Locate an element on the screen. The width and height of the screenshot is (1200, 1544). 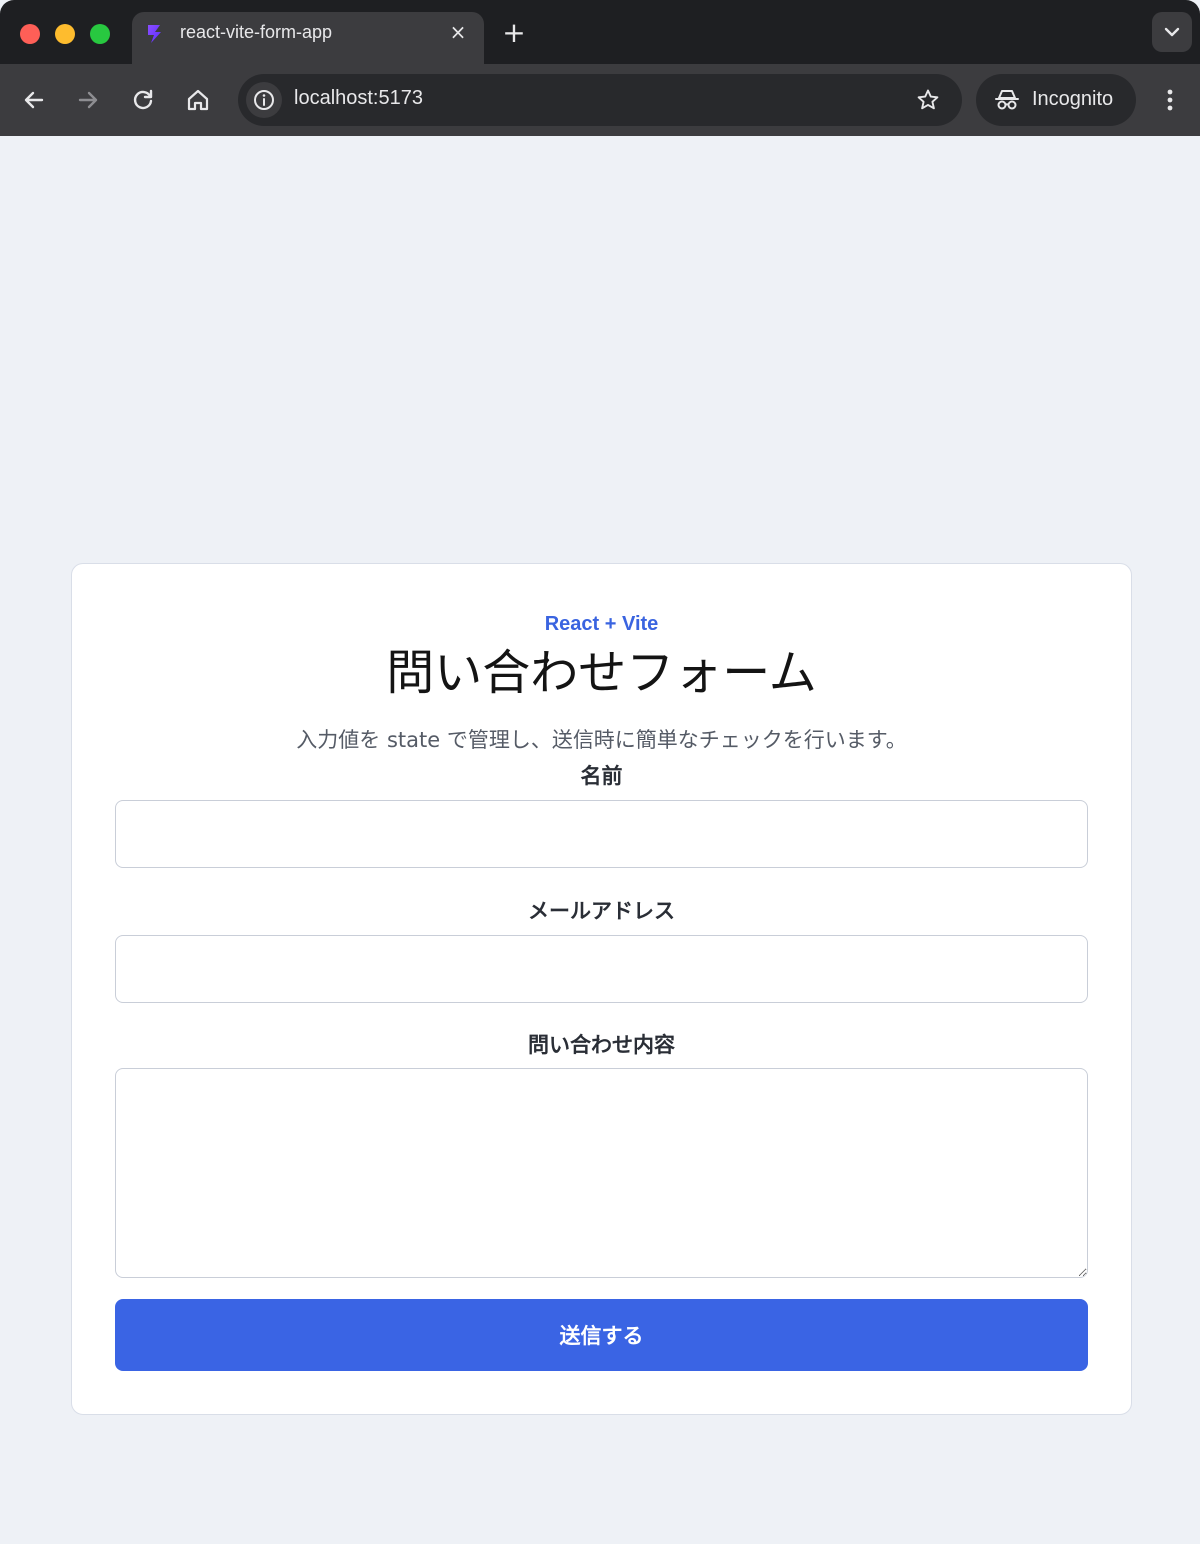
submit-button: 送信する is located at coordinates (601, 1335).